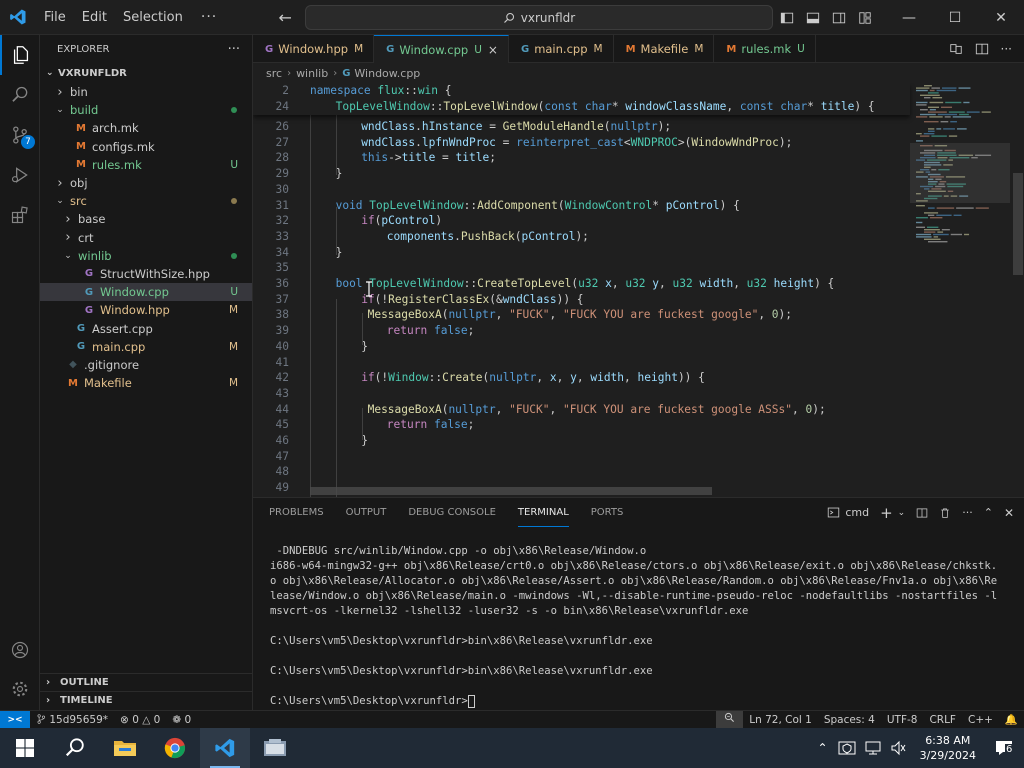 The width and height of the screenshot is (1024, 768). Describe the element at coordinates (175, 748) in the screenshot. I see `taskbar-chrome` at that location.